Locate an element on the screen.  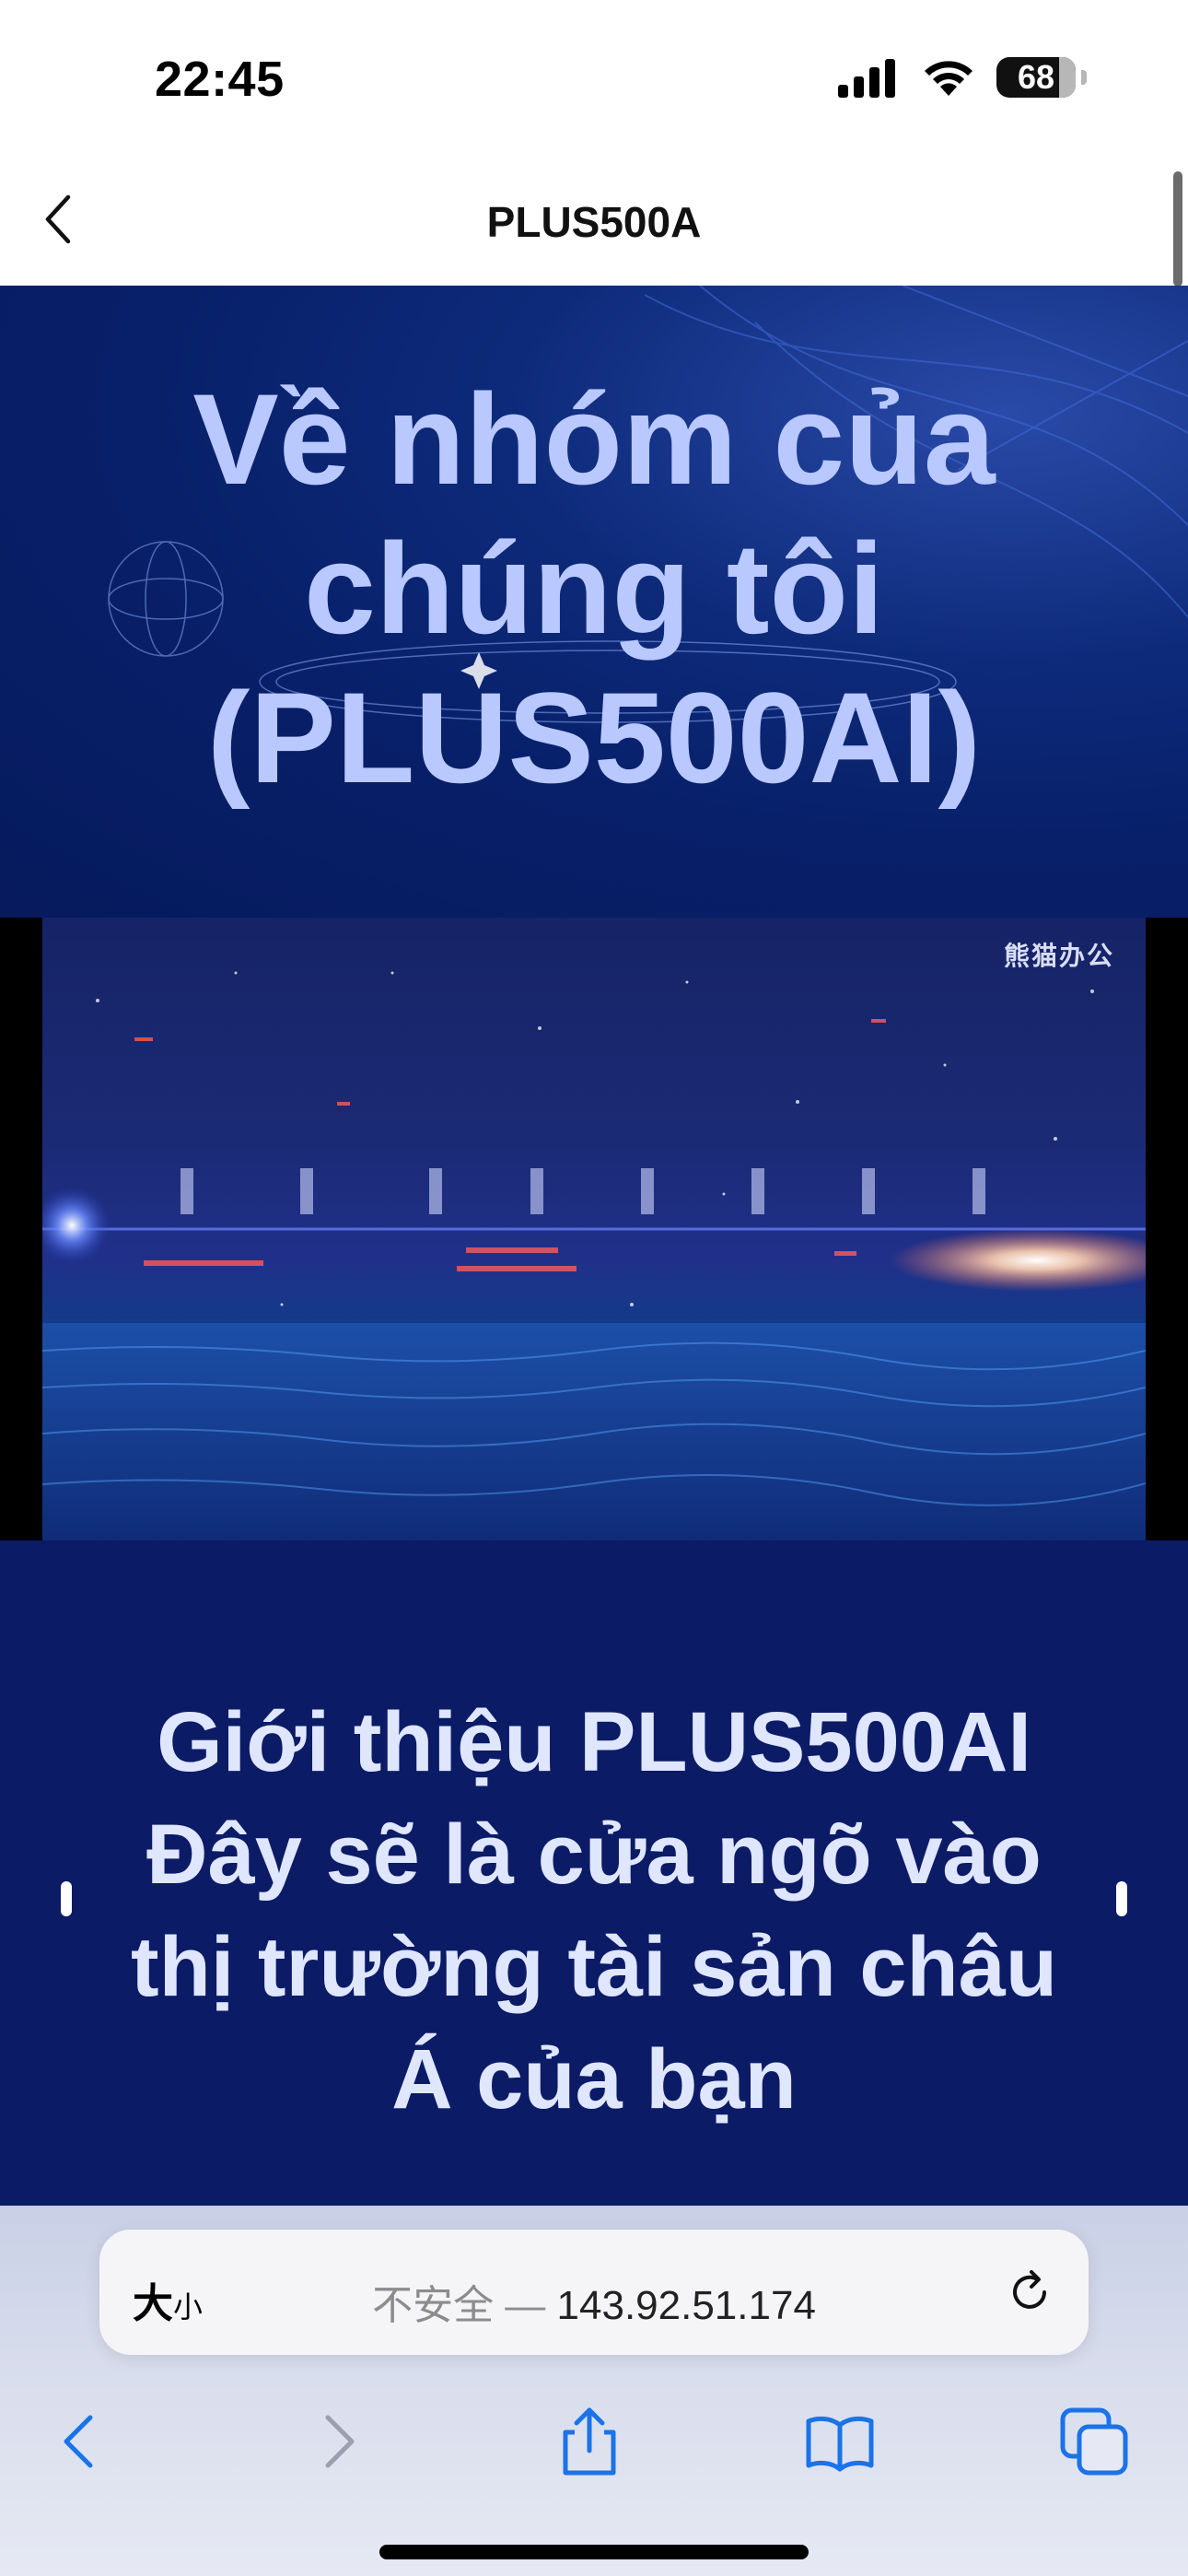
tabs-icon is located at coordinates (1094, 2441).